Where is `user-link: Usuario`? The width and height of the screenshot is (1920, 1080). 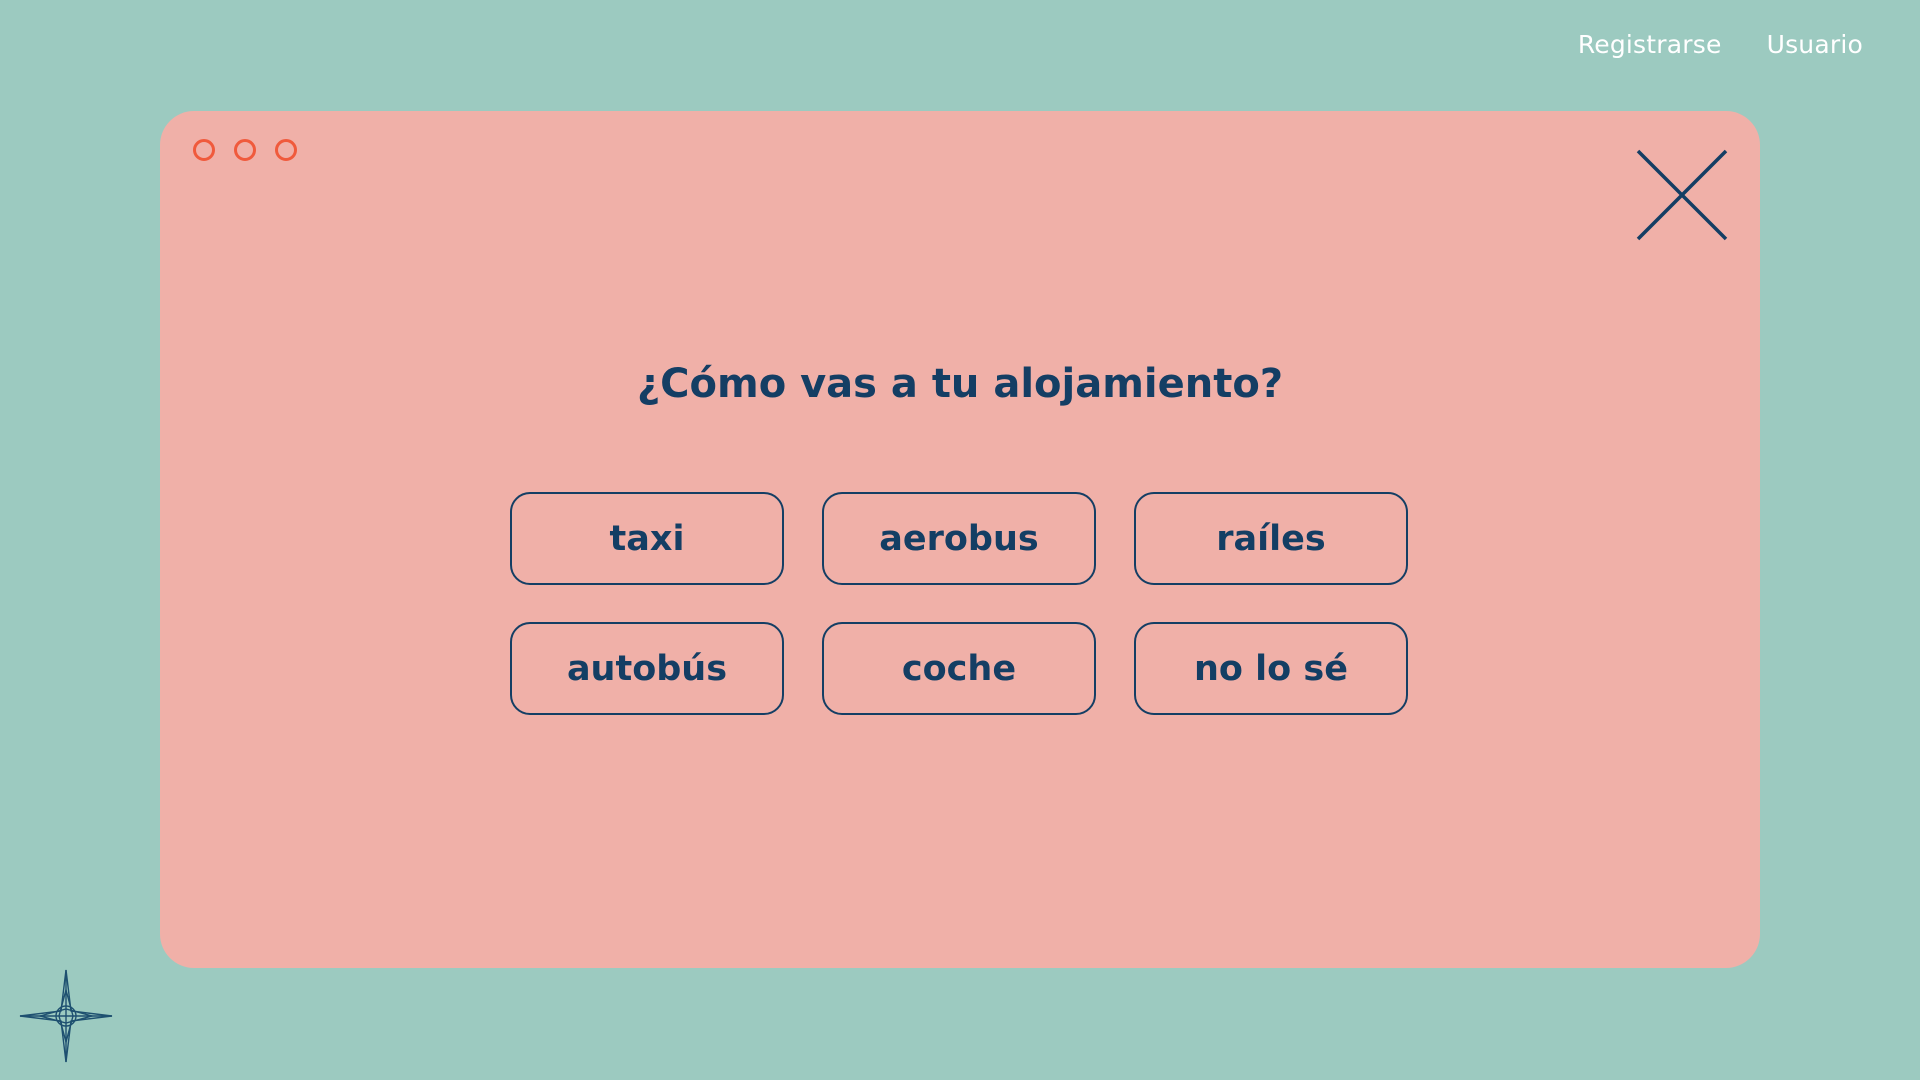 user-link: Usuario is located at coordinates (1815, 44).